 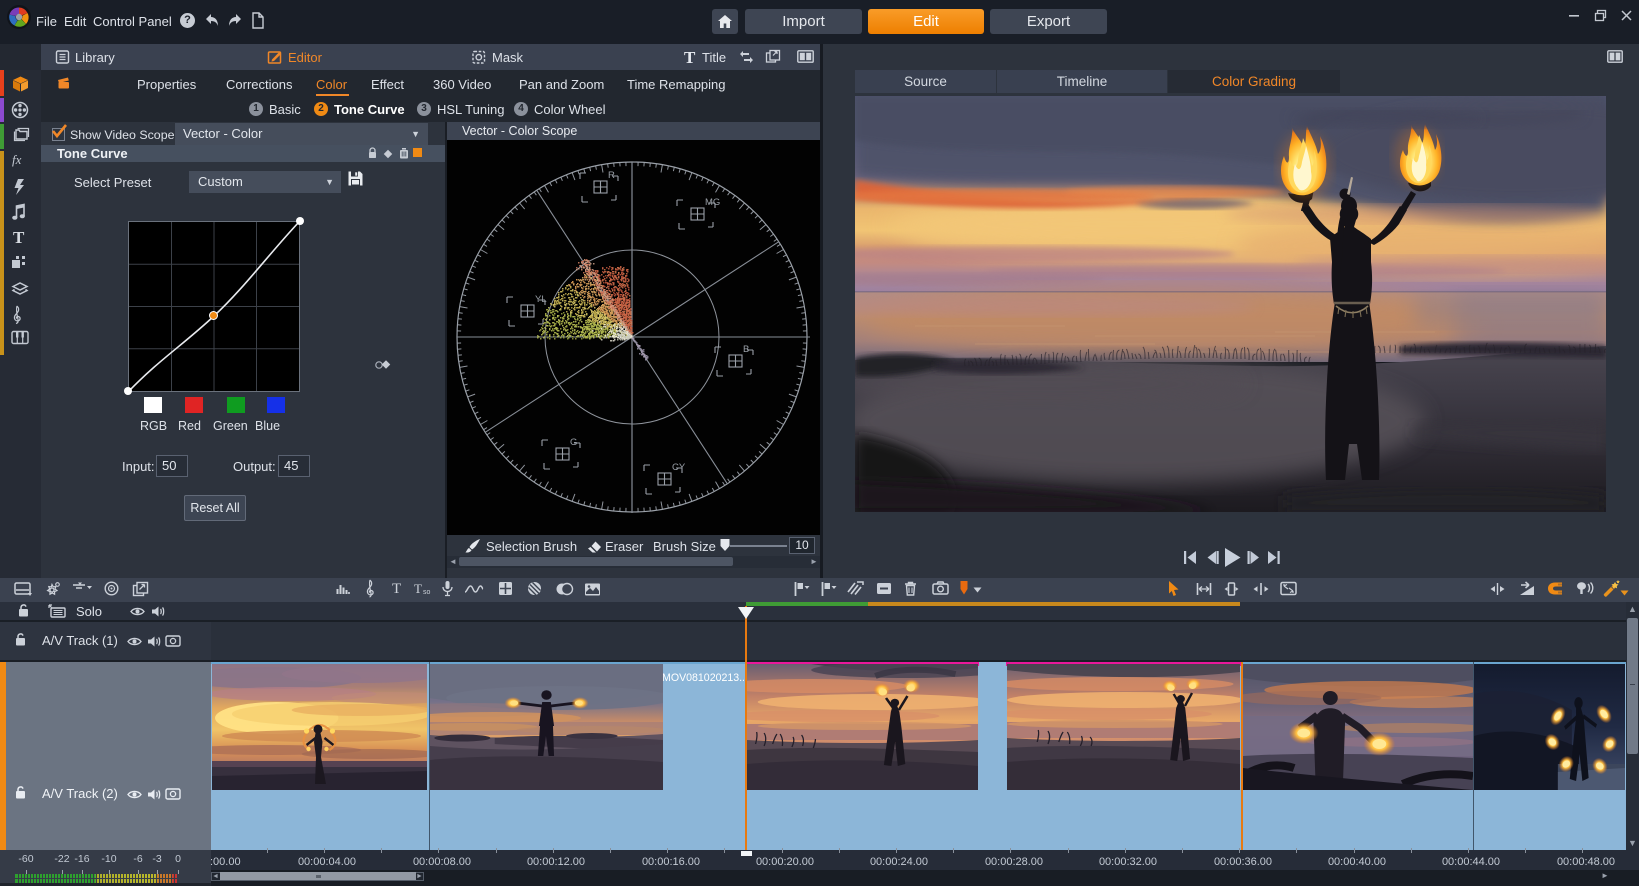 I want to click on svg-text: CY, so click(x=679, y=467).